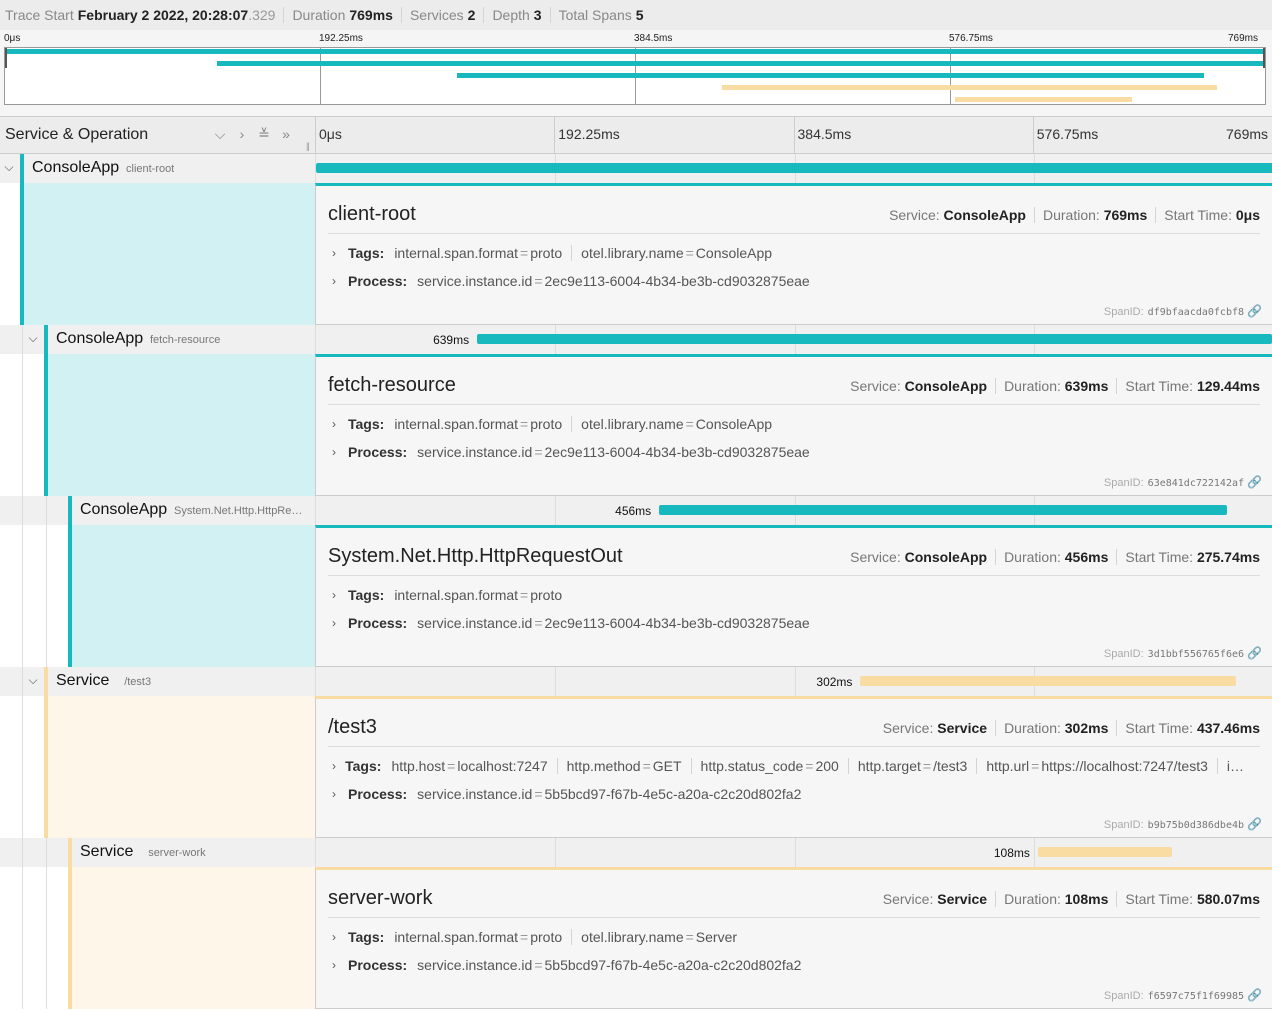 The image size is (1272, 1010). Describe the element at coordinates (1264, 58) in the screenshot. I see `minimap-handle-right` at that location.